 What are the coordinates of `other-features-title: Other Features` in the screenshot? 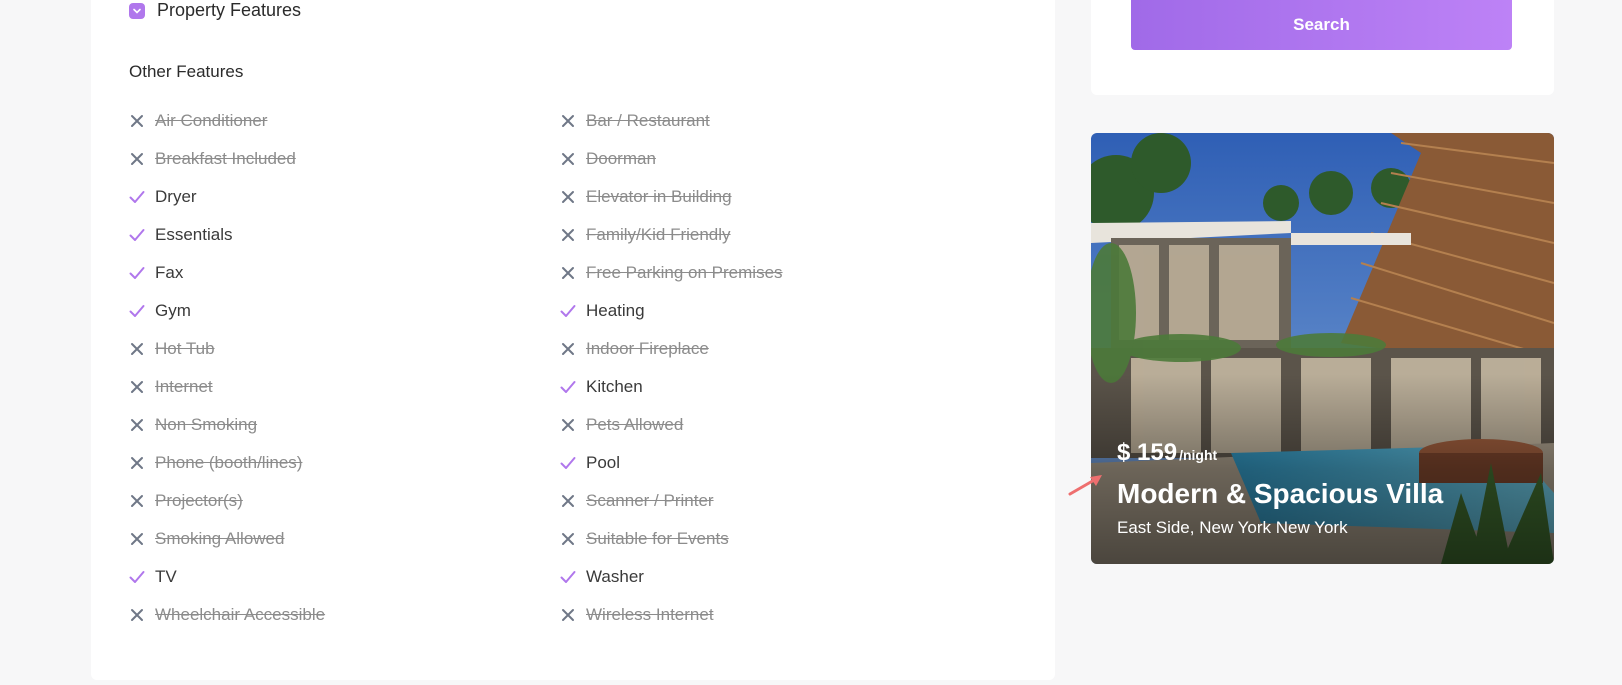 It's located at (186, 71).